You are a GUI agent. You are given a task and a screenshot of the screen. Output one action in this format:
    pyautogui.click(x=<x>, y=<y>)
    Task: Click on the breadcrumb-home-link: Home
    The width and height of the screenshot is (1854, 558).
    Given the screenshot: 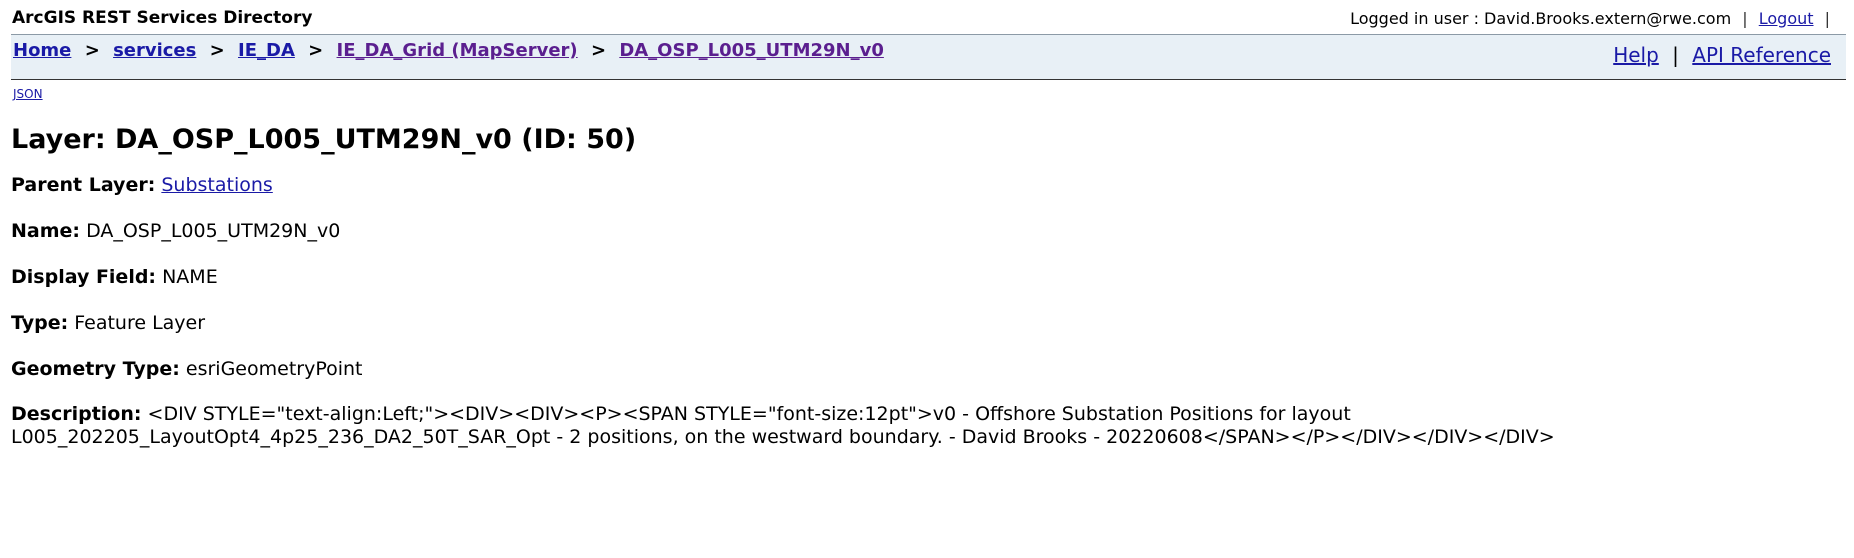 What is the action you would take?
    pyautogui.click(x=42, y=50)
    